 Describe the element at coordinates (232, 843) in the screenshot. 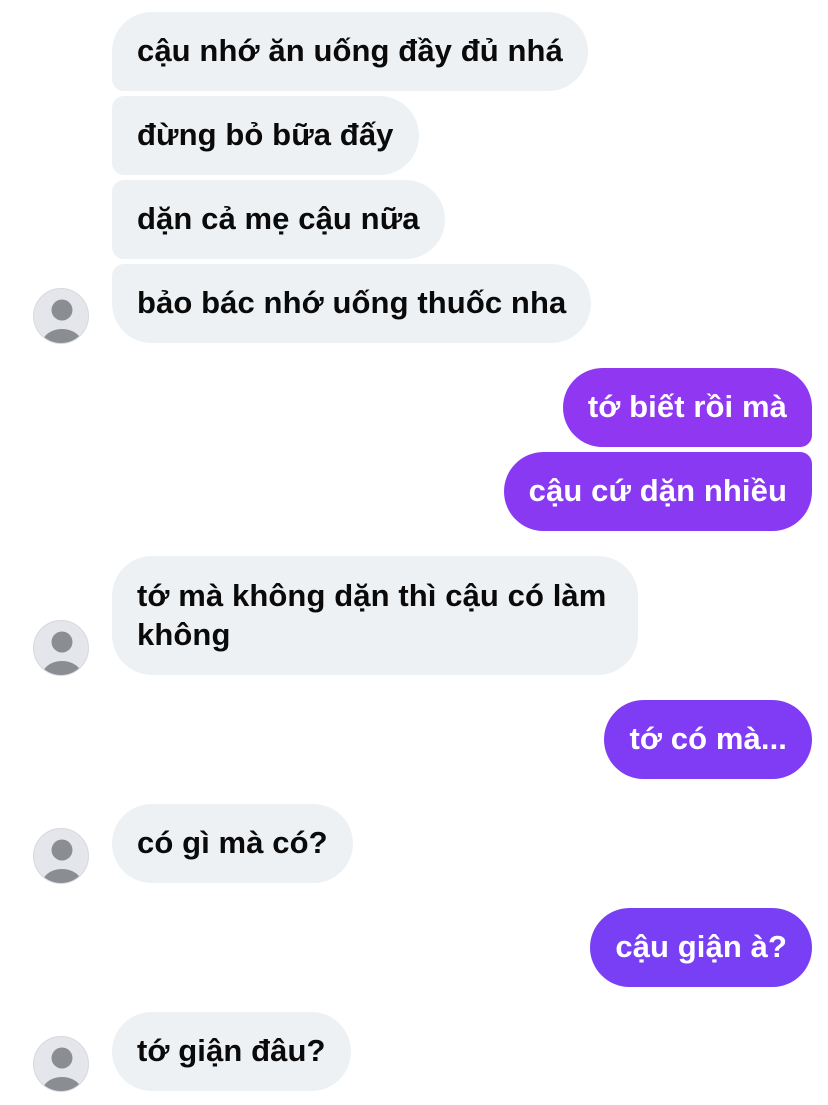

I see `message-incoming: có gì mà có?` at that location.